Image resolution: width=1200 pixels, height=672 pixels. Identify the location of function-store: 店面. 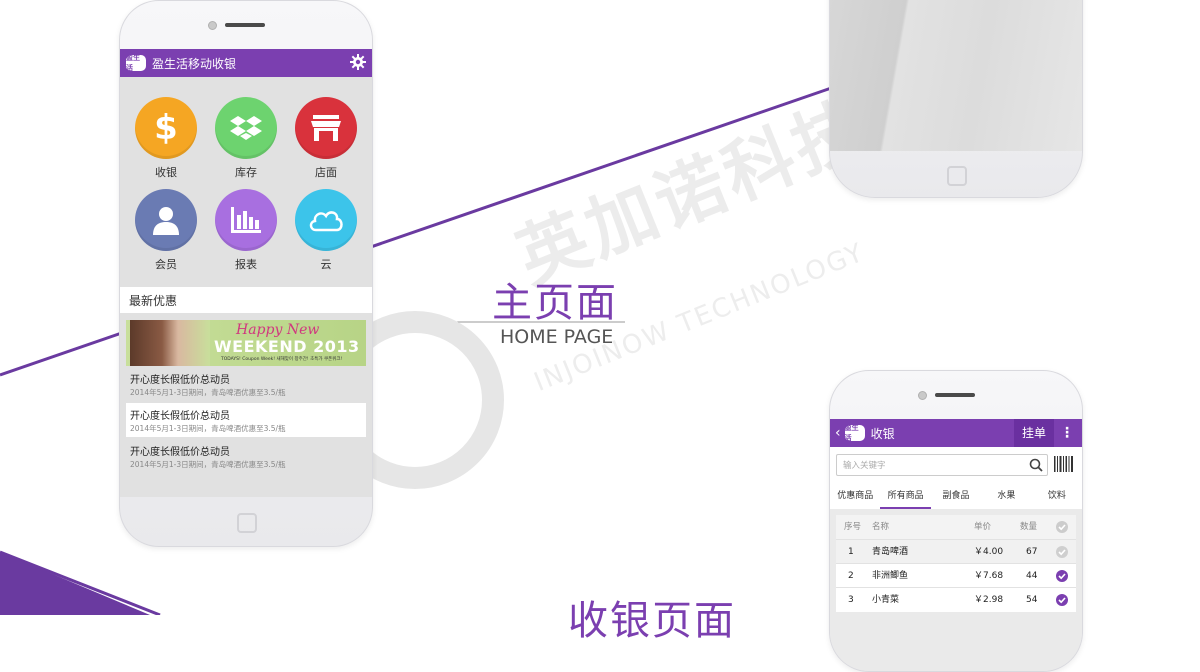
(326, 138).